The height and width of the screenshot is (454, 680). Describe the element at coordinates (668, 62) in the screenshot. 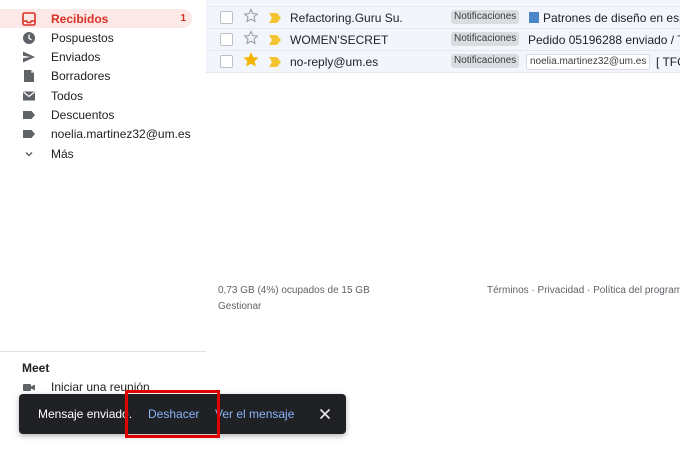

I see `email-subject: [ TFG` at that location.